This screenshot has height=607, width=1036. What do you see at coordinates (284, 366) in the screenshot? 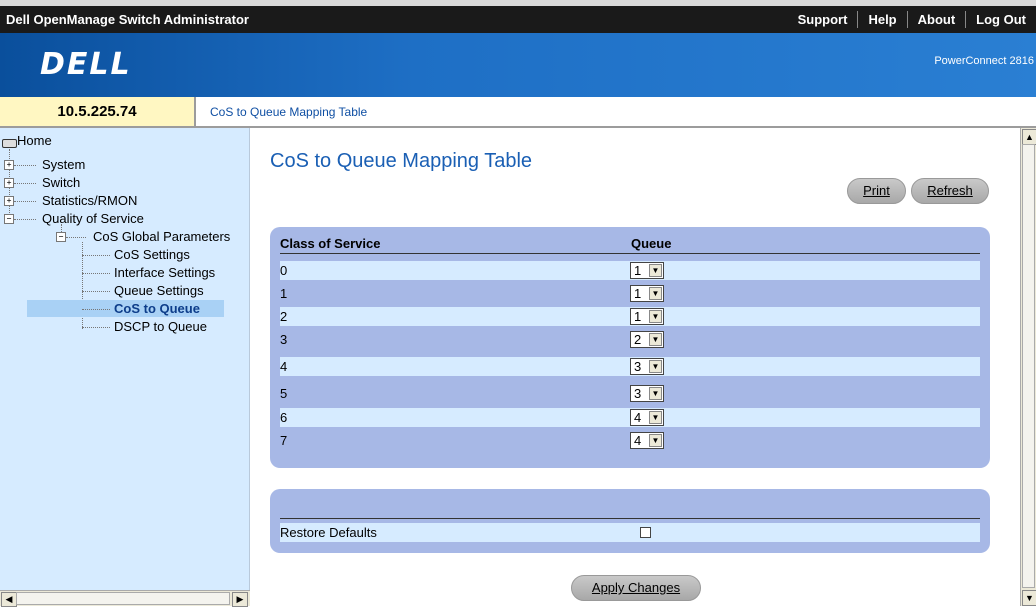
I see `cos-value: 4` at bounding box center [284, 366].